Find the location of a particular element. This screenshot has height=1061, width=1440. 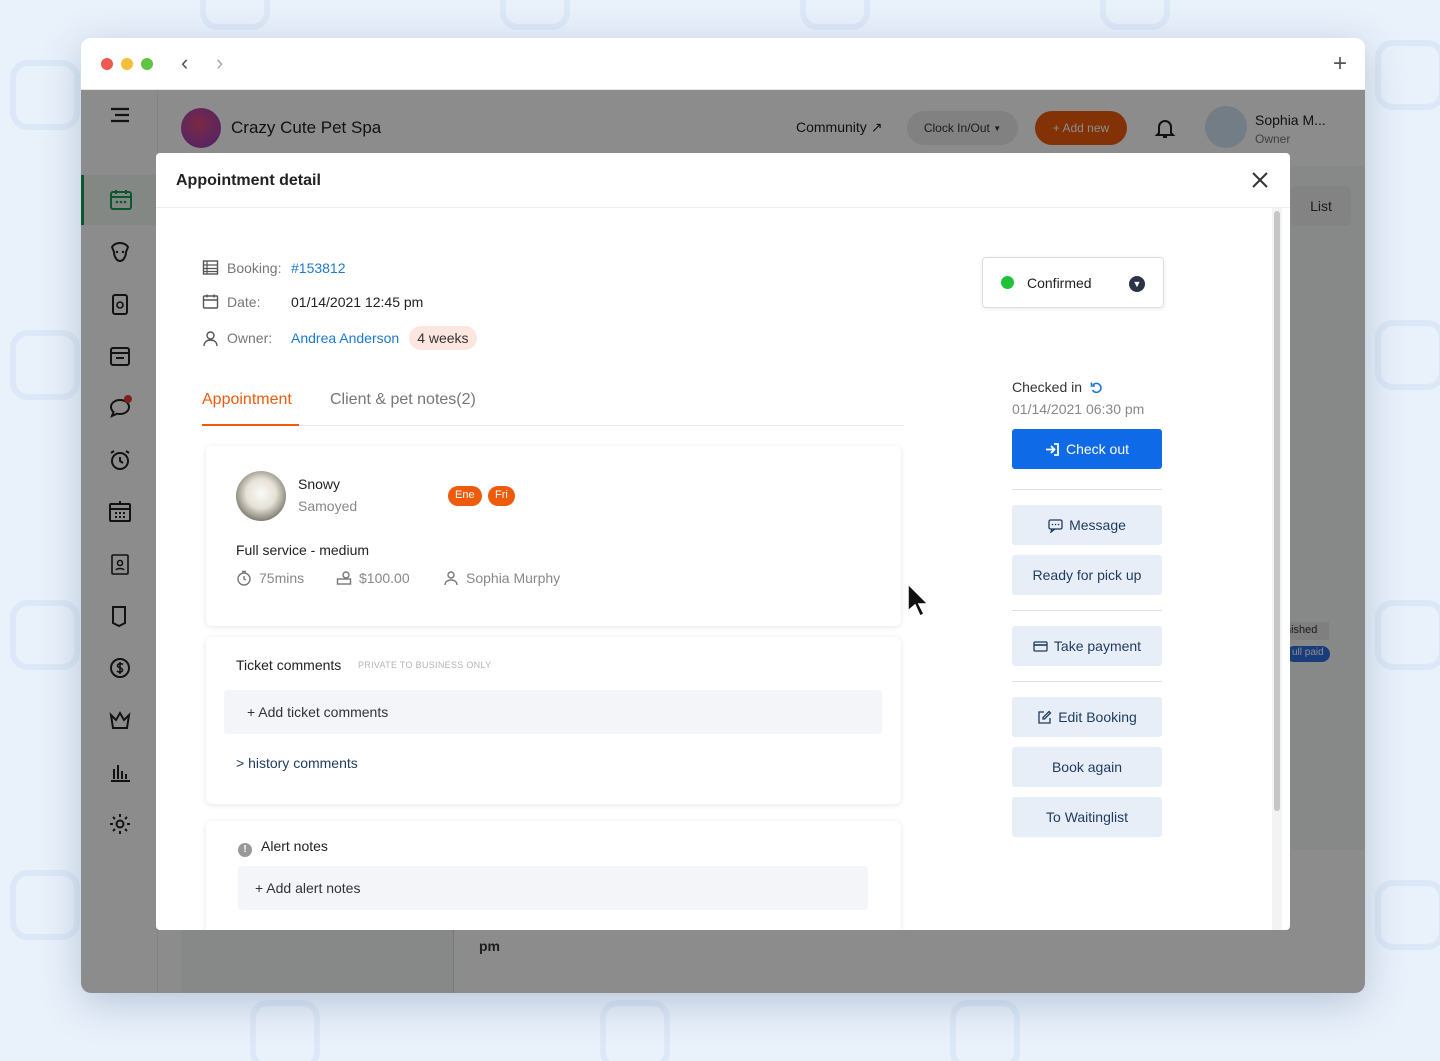

edit-icon is located at coordinates (1045, 717).